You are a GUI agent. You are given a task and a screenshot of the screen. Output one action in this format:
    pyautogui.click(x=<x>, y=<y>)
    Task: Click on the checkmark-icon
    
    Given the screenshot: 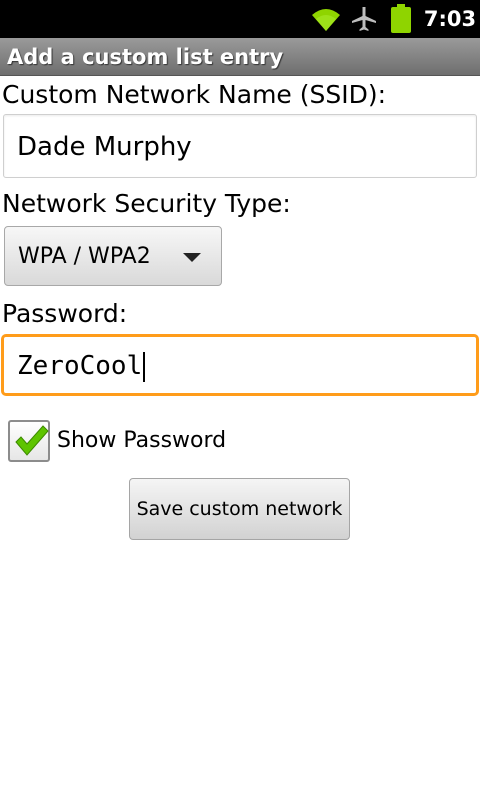 What is the action you would take?
    pyautogui.click(x=32, y=440)
    